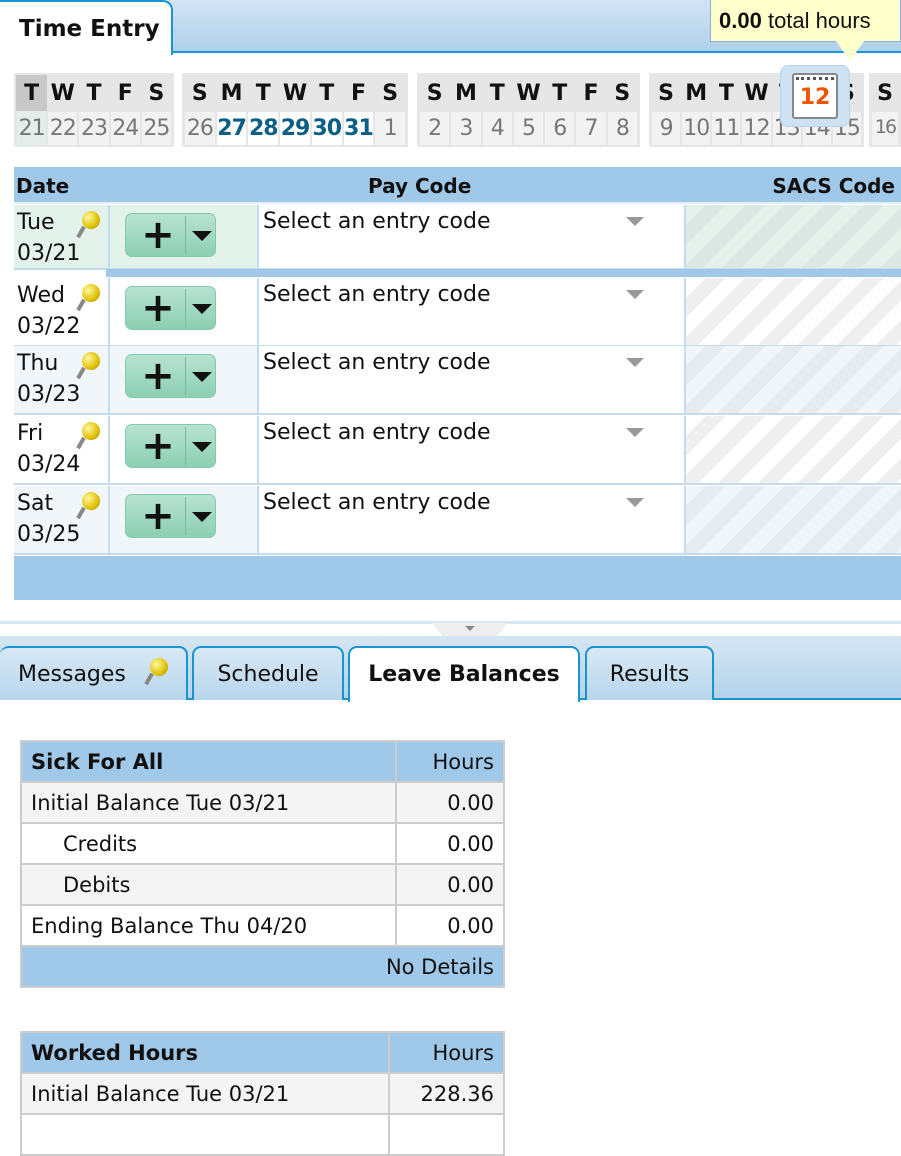 The width and height of the screenshot is (901, 1156). I want to click on pay-code-value: Select an entry code, so click(377, 294).